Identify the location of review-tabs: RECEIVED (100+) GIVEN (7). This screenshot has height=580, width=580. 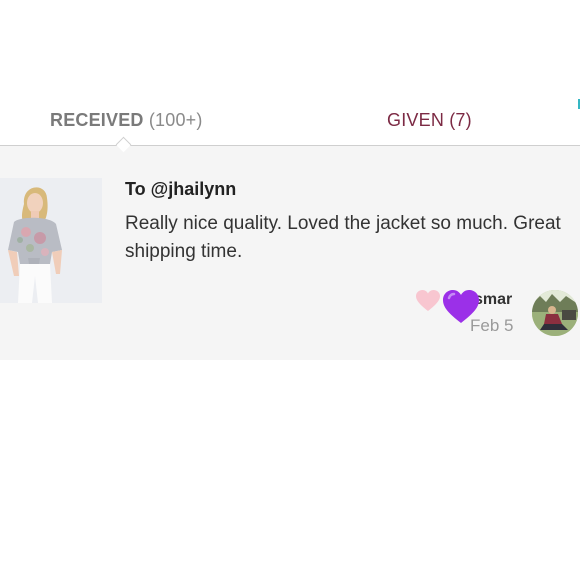
(290, 122).